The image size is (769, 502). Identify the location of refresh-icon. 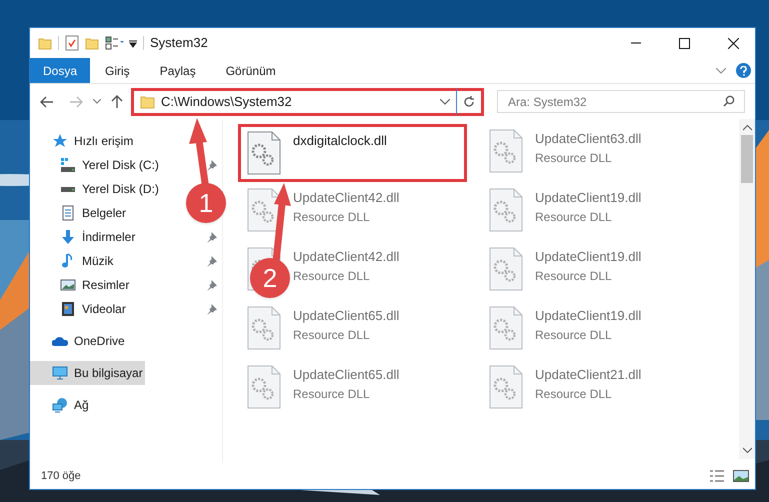
(469, 102).